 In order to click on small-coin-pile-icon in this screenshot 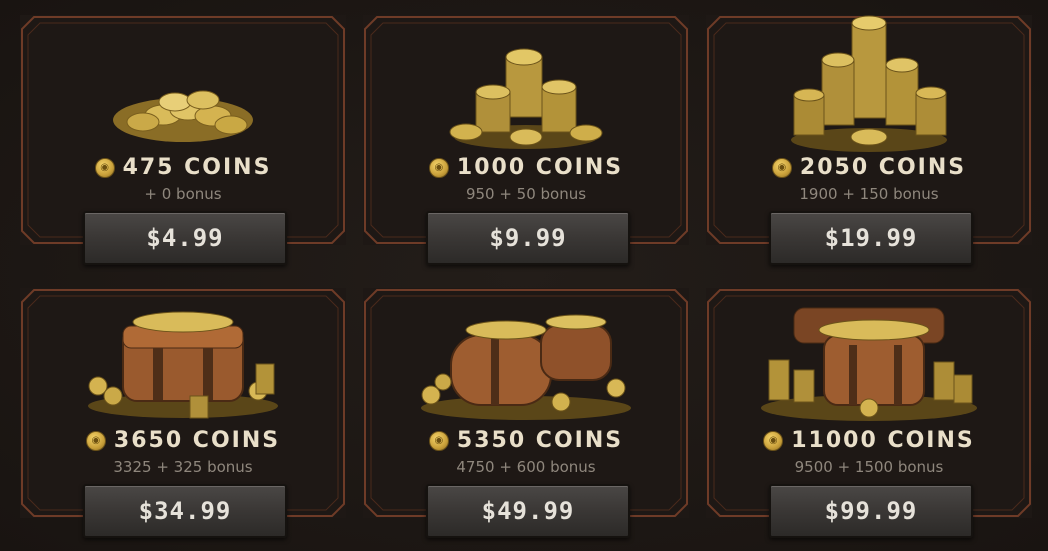, I will do `click(183, 116)`.